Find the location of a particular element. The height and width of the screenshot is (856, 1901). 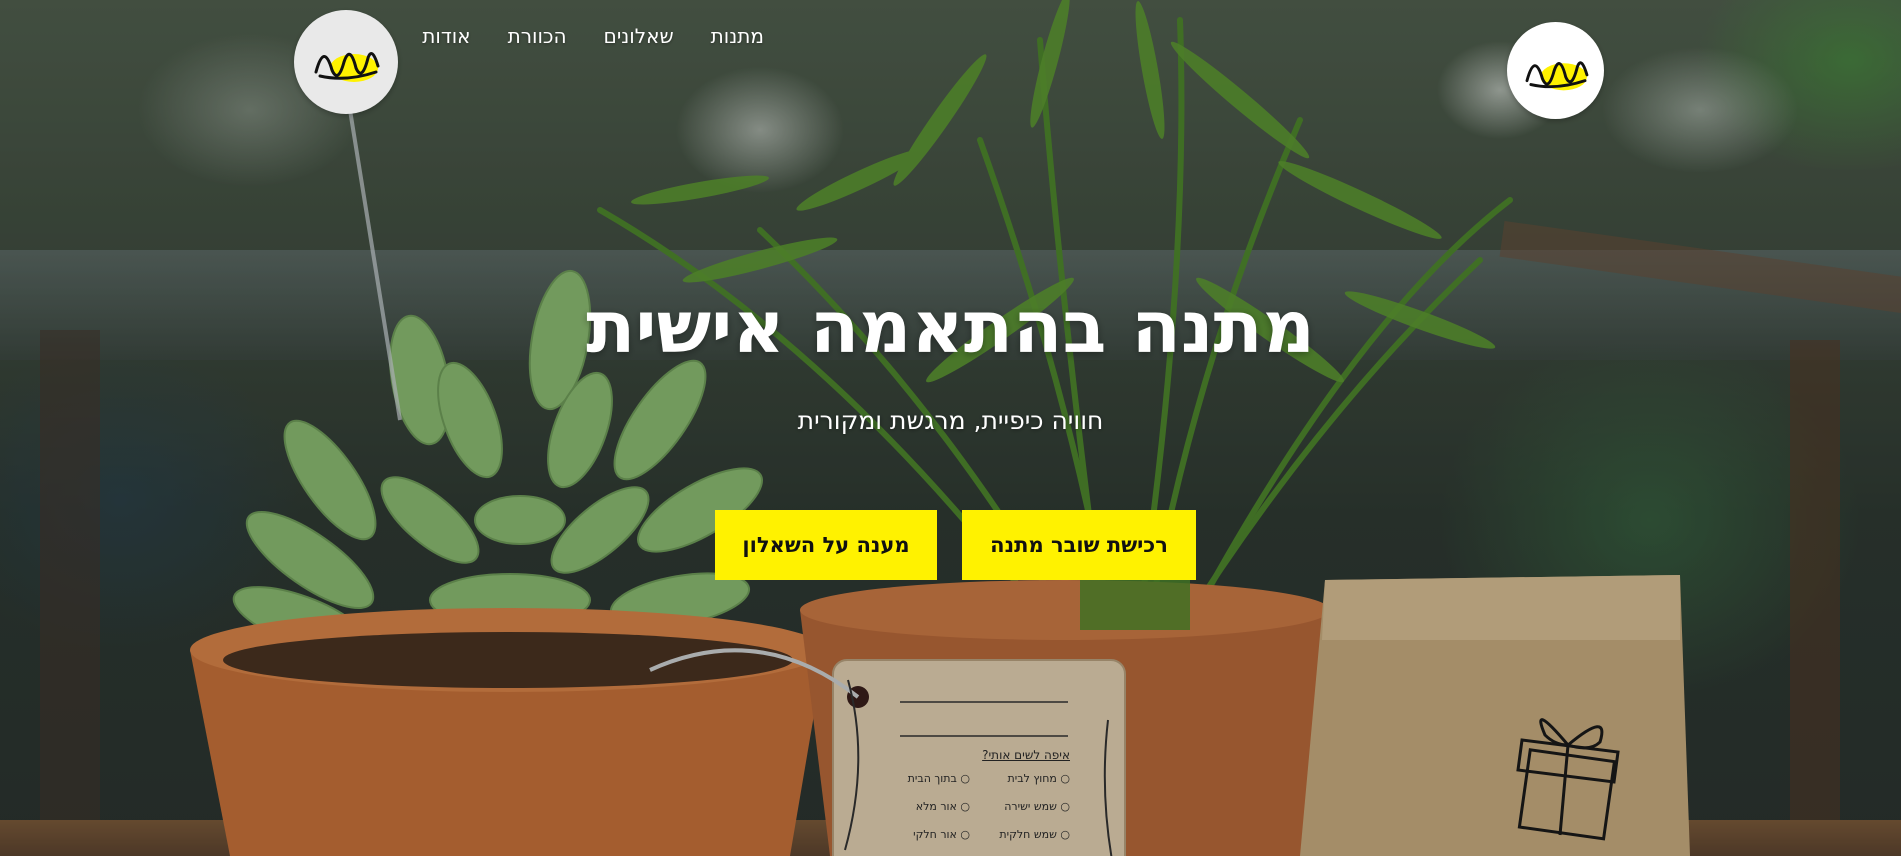

logo-link is located at coordinates (346, 62).